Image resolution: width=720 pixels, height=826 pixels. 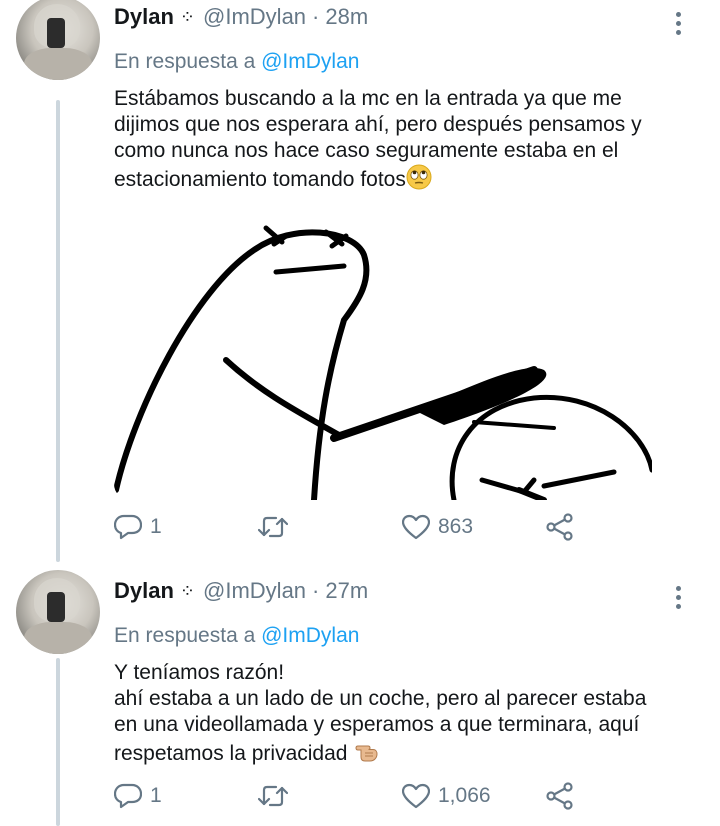 I want to click on timestamp: 28m, so click(x=346, y=17).